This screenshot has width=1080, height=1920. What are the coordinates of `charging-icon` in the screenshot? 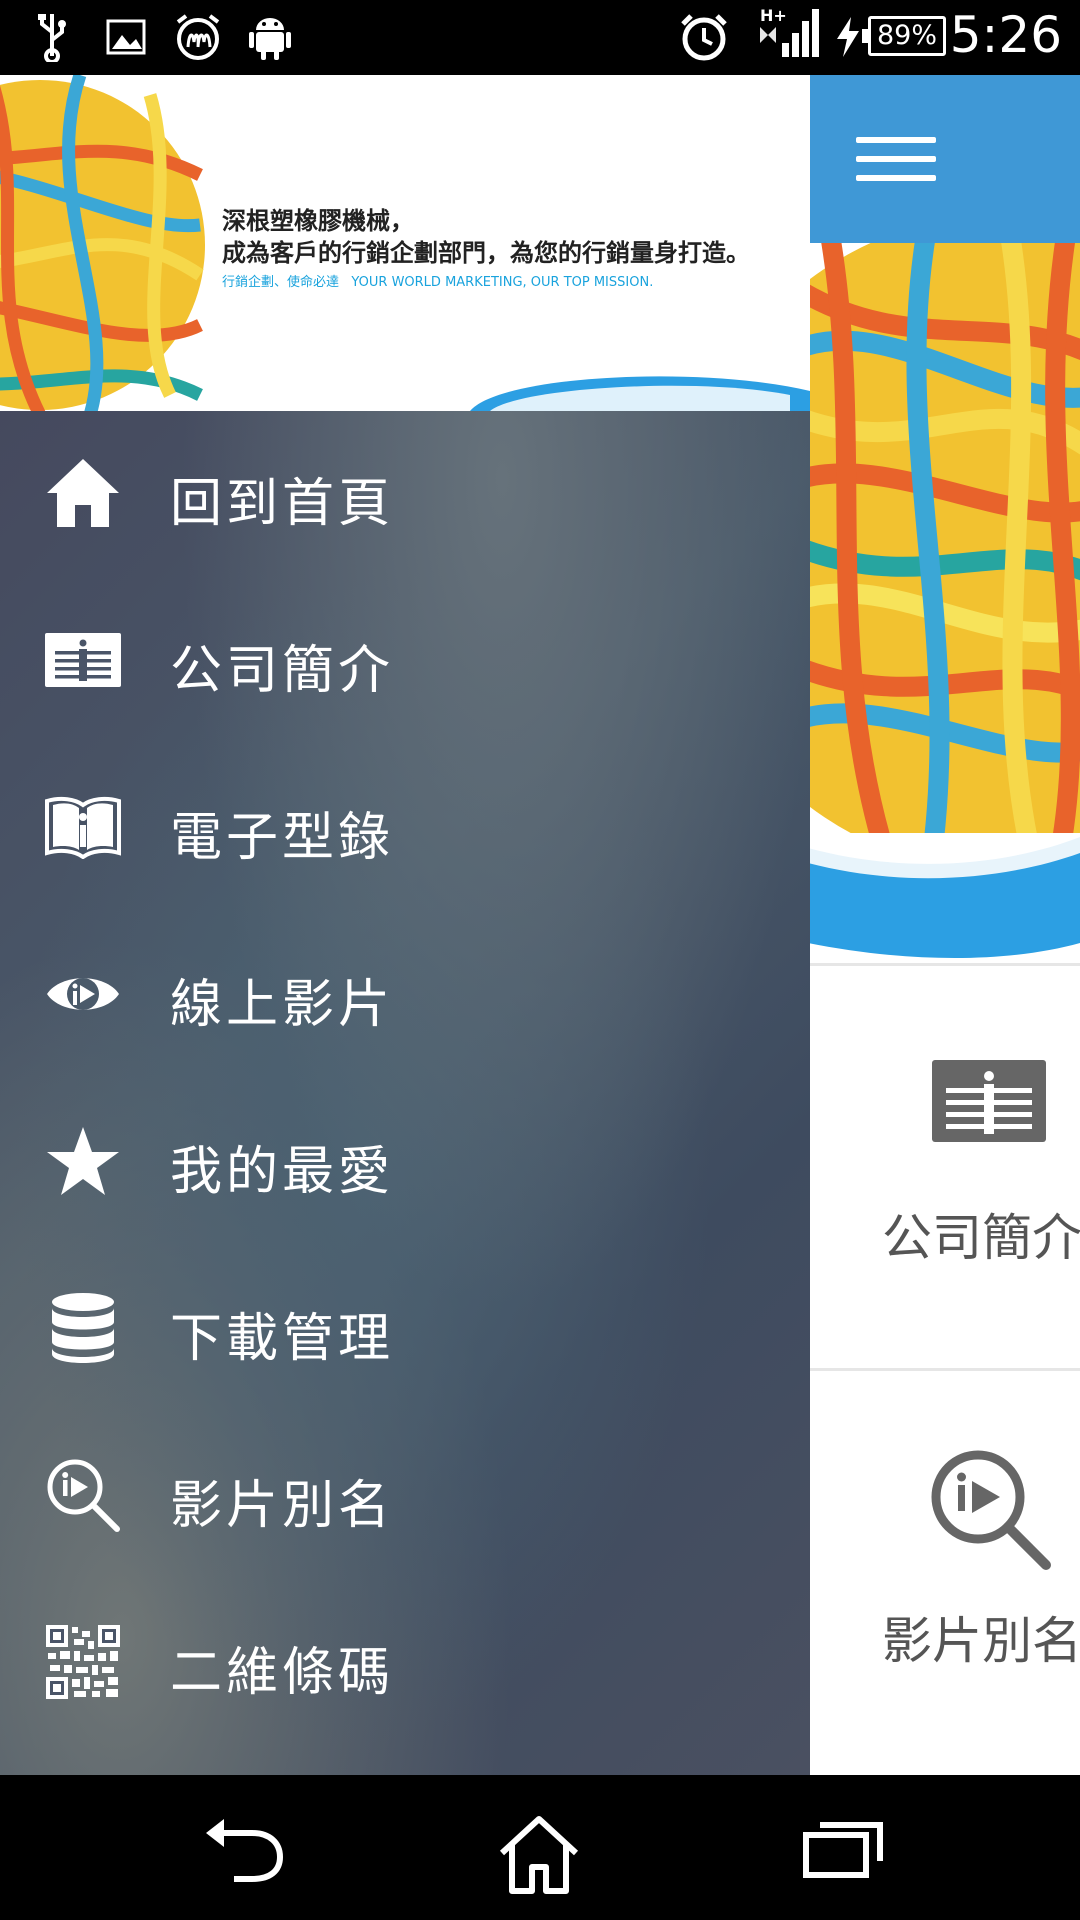 It's located at (848, 37).